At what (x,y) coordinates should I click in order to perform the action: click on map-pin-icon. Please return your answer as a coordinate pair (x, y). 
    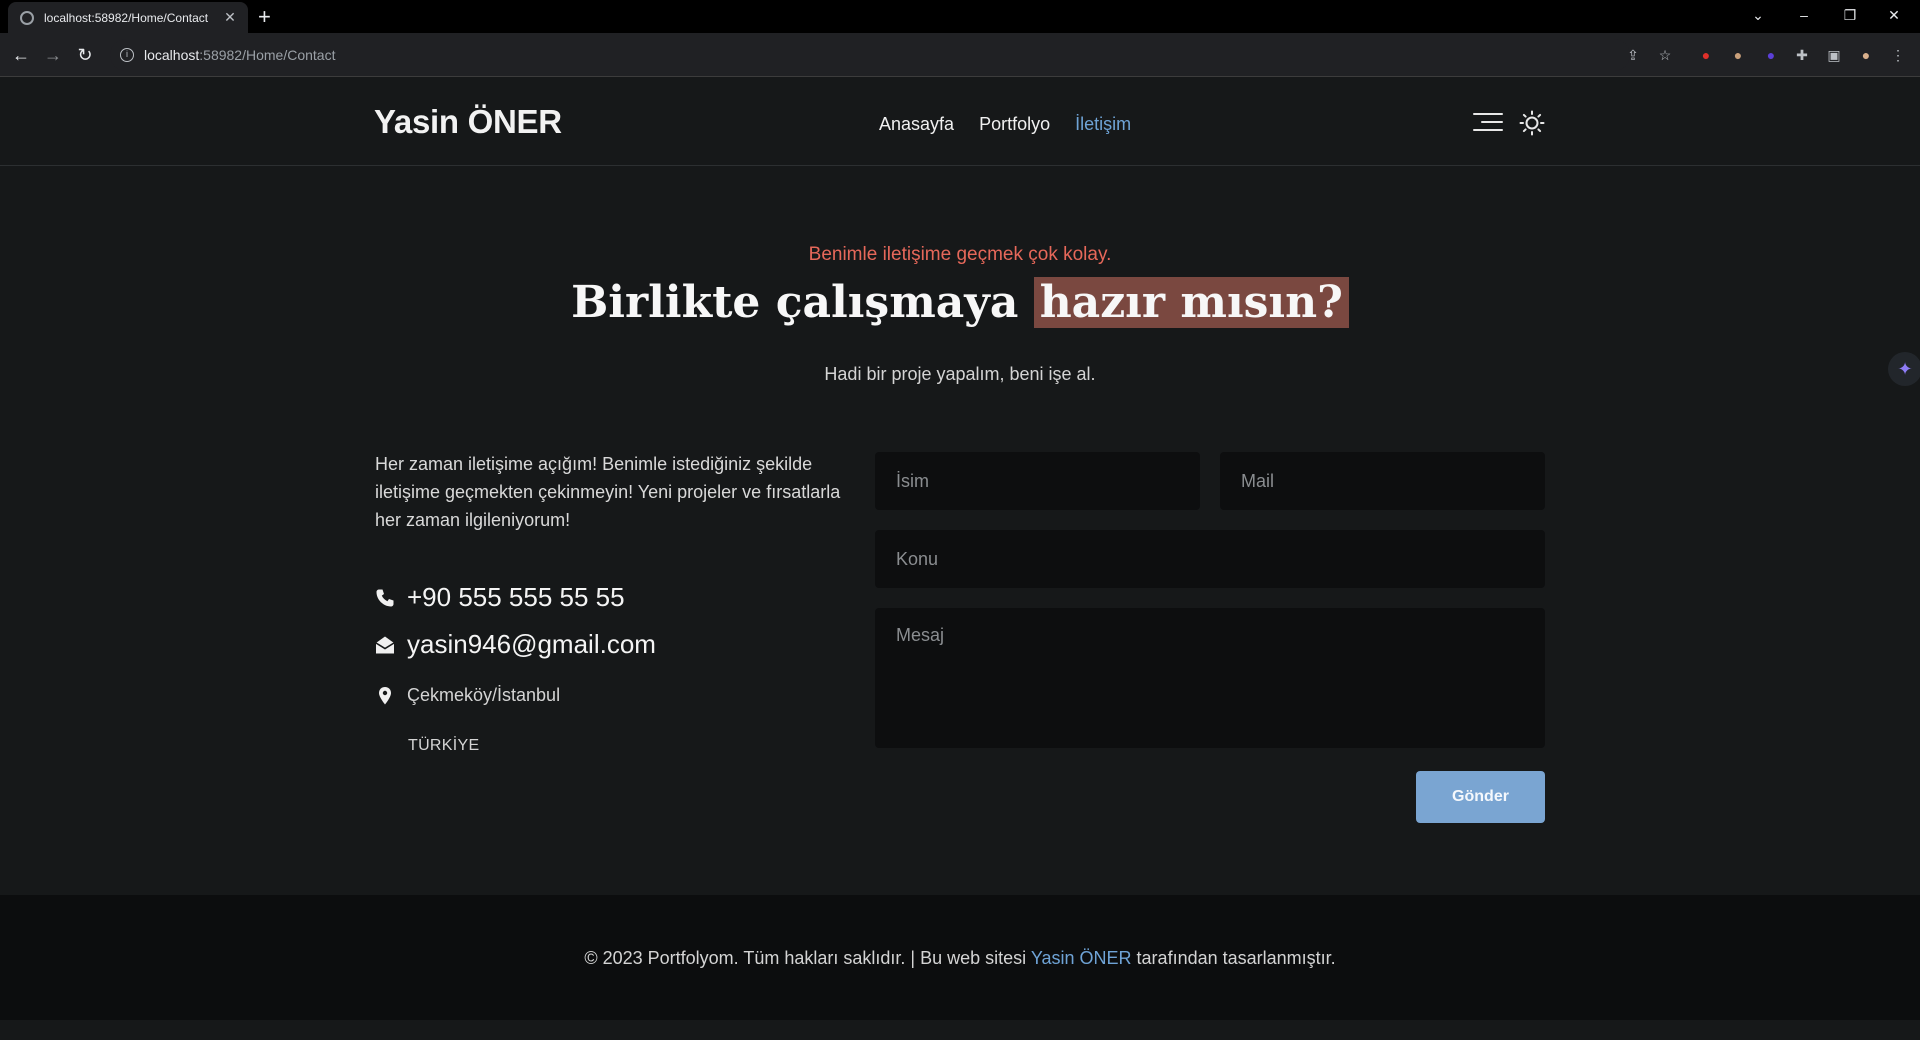
    Looking at the image, I should click on (385, 695).